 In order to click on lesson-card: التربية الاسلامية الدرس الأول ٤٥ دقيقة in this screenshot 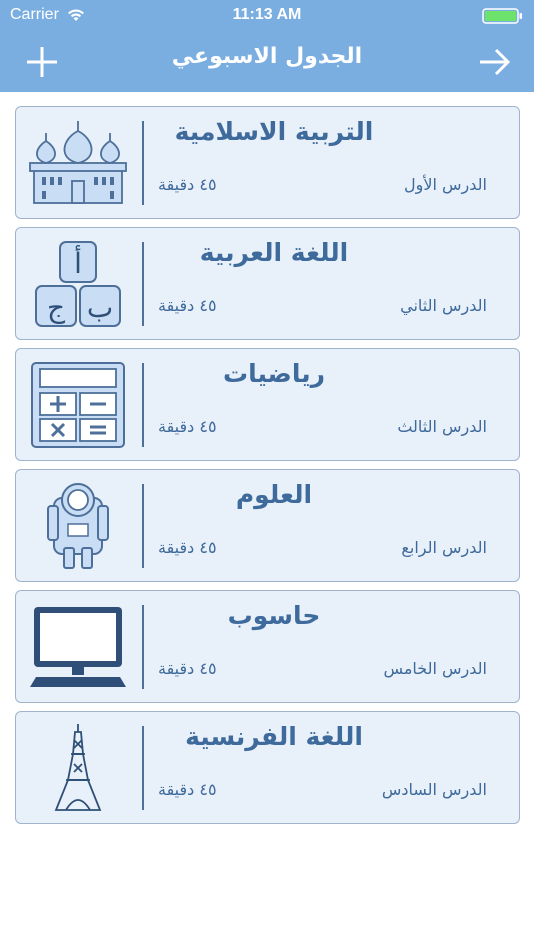, I will do `click(267, 162)`.